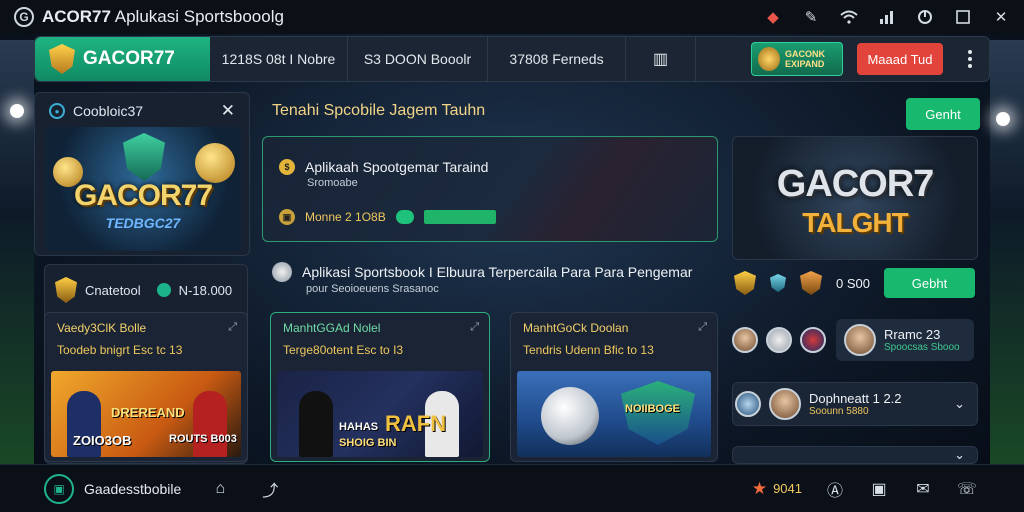 Image resolution: width=1024 pixels, height=512 pixels. I want to click on brand-logo: GACOR77, so click(122, 59).